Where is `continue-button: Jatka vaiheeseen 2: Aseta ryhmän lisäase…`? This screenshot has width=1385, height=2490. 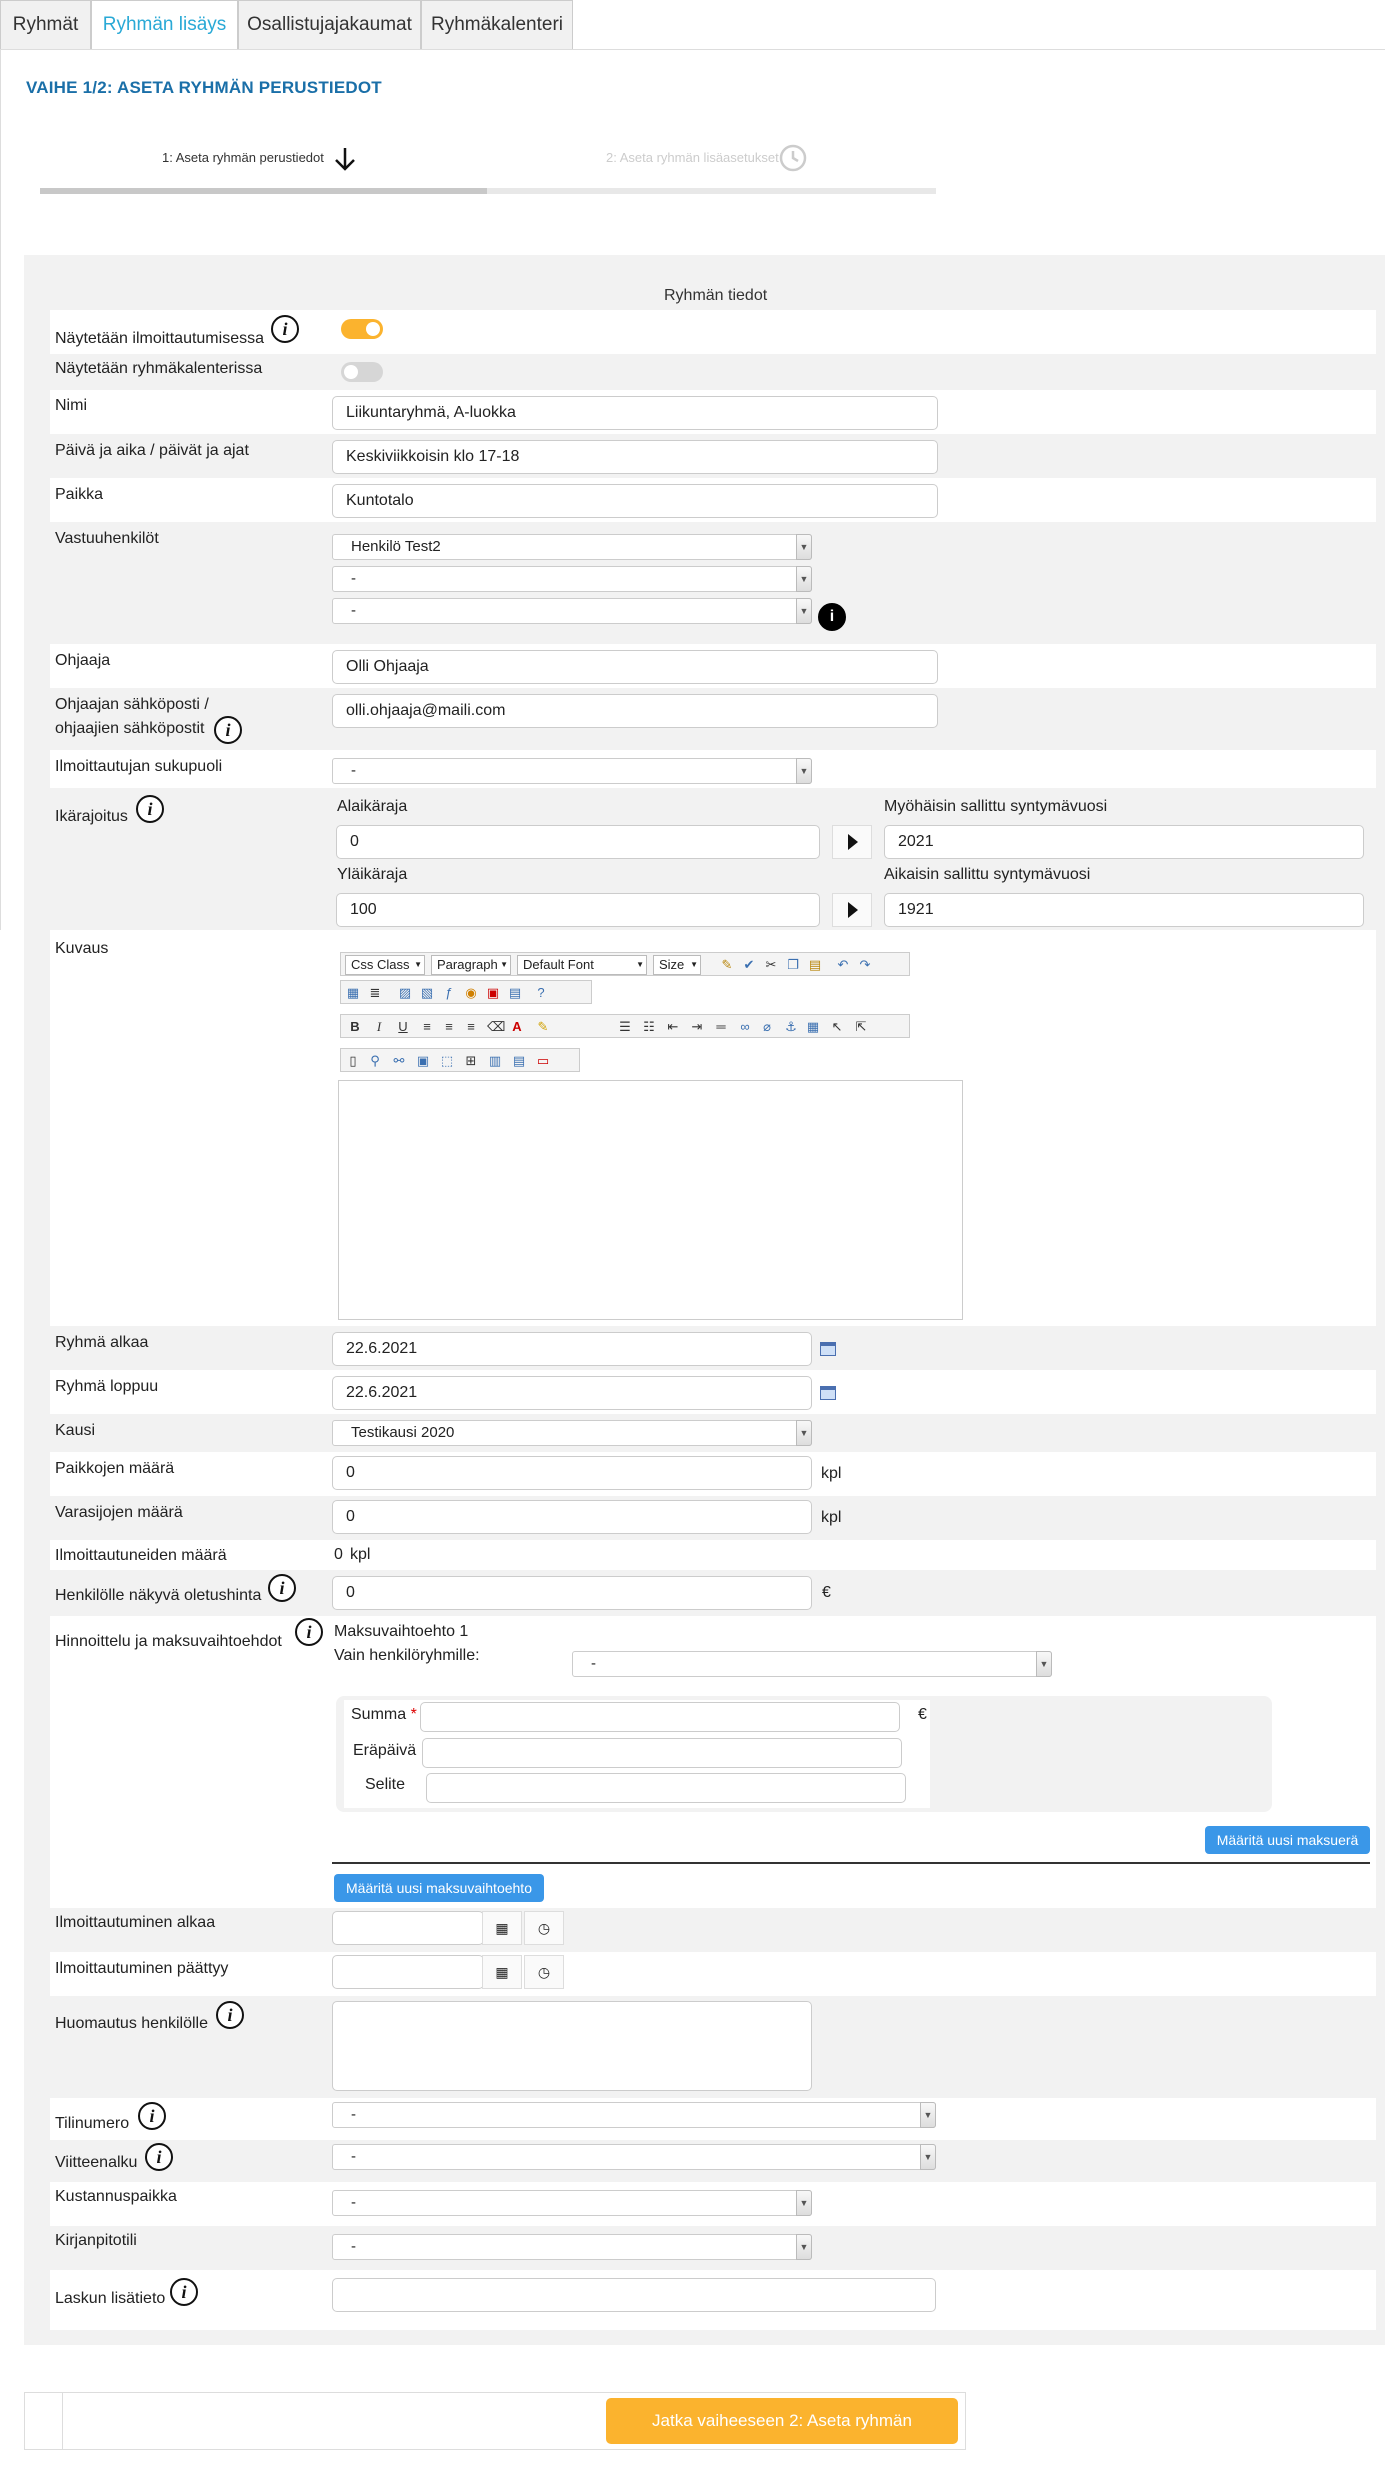 continue-button: Jatka vaiheeseen 2: Aseta ryhmän lisäase… is located at coordinates (782, 2437).